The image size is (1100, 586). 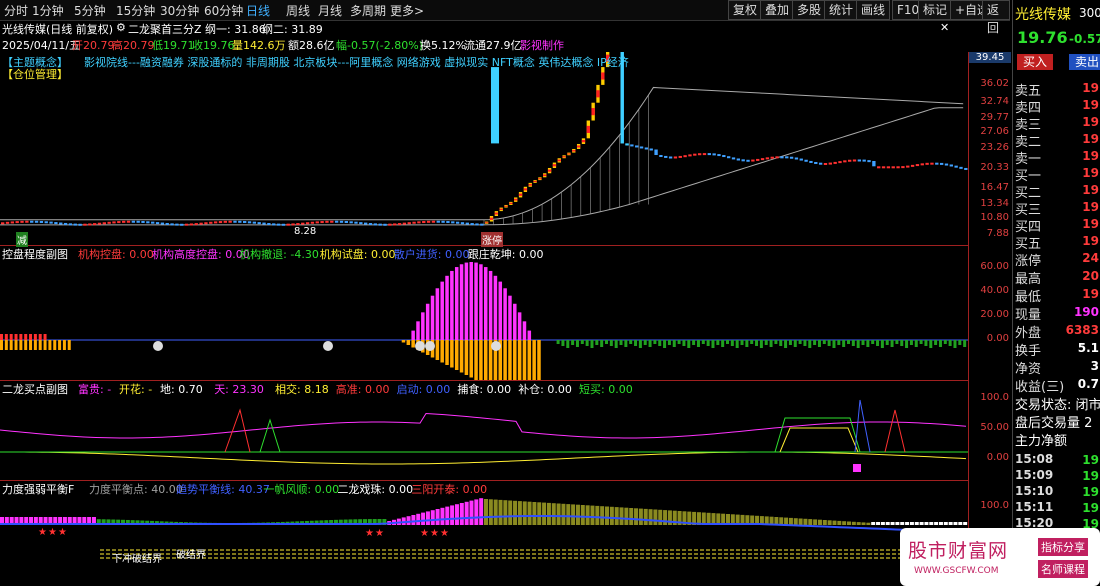 I want to click on watermark-tag1: 指标分享, so click(x=1063, y=547).